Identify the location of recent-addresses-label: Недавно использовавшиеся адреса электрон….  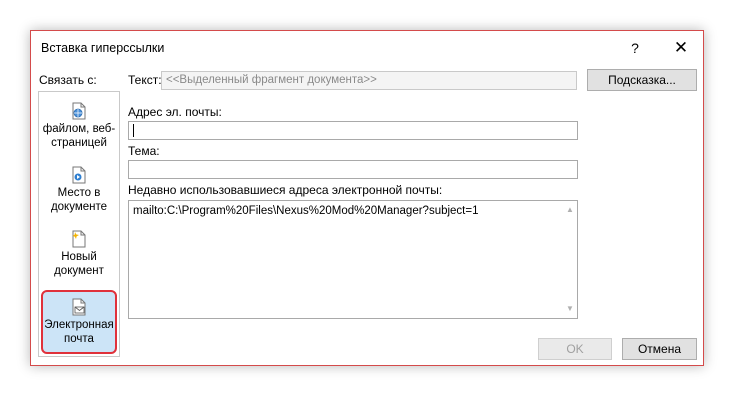
(285, 190).